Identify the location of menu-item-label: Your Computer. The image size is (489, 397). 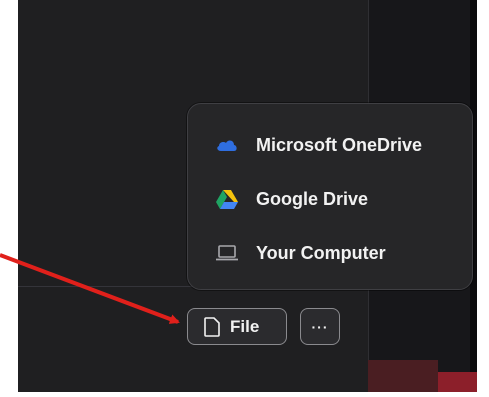
(321, 252).